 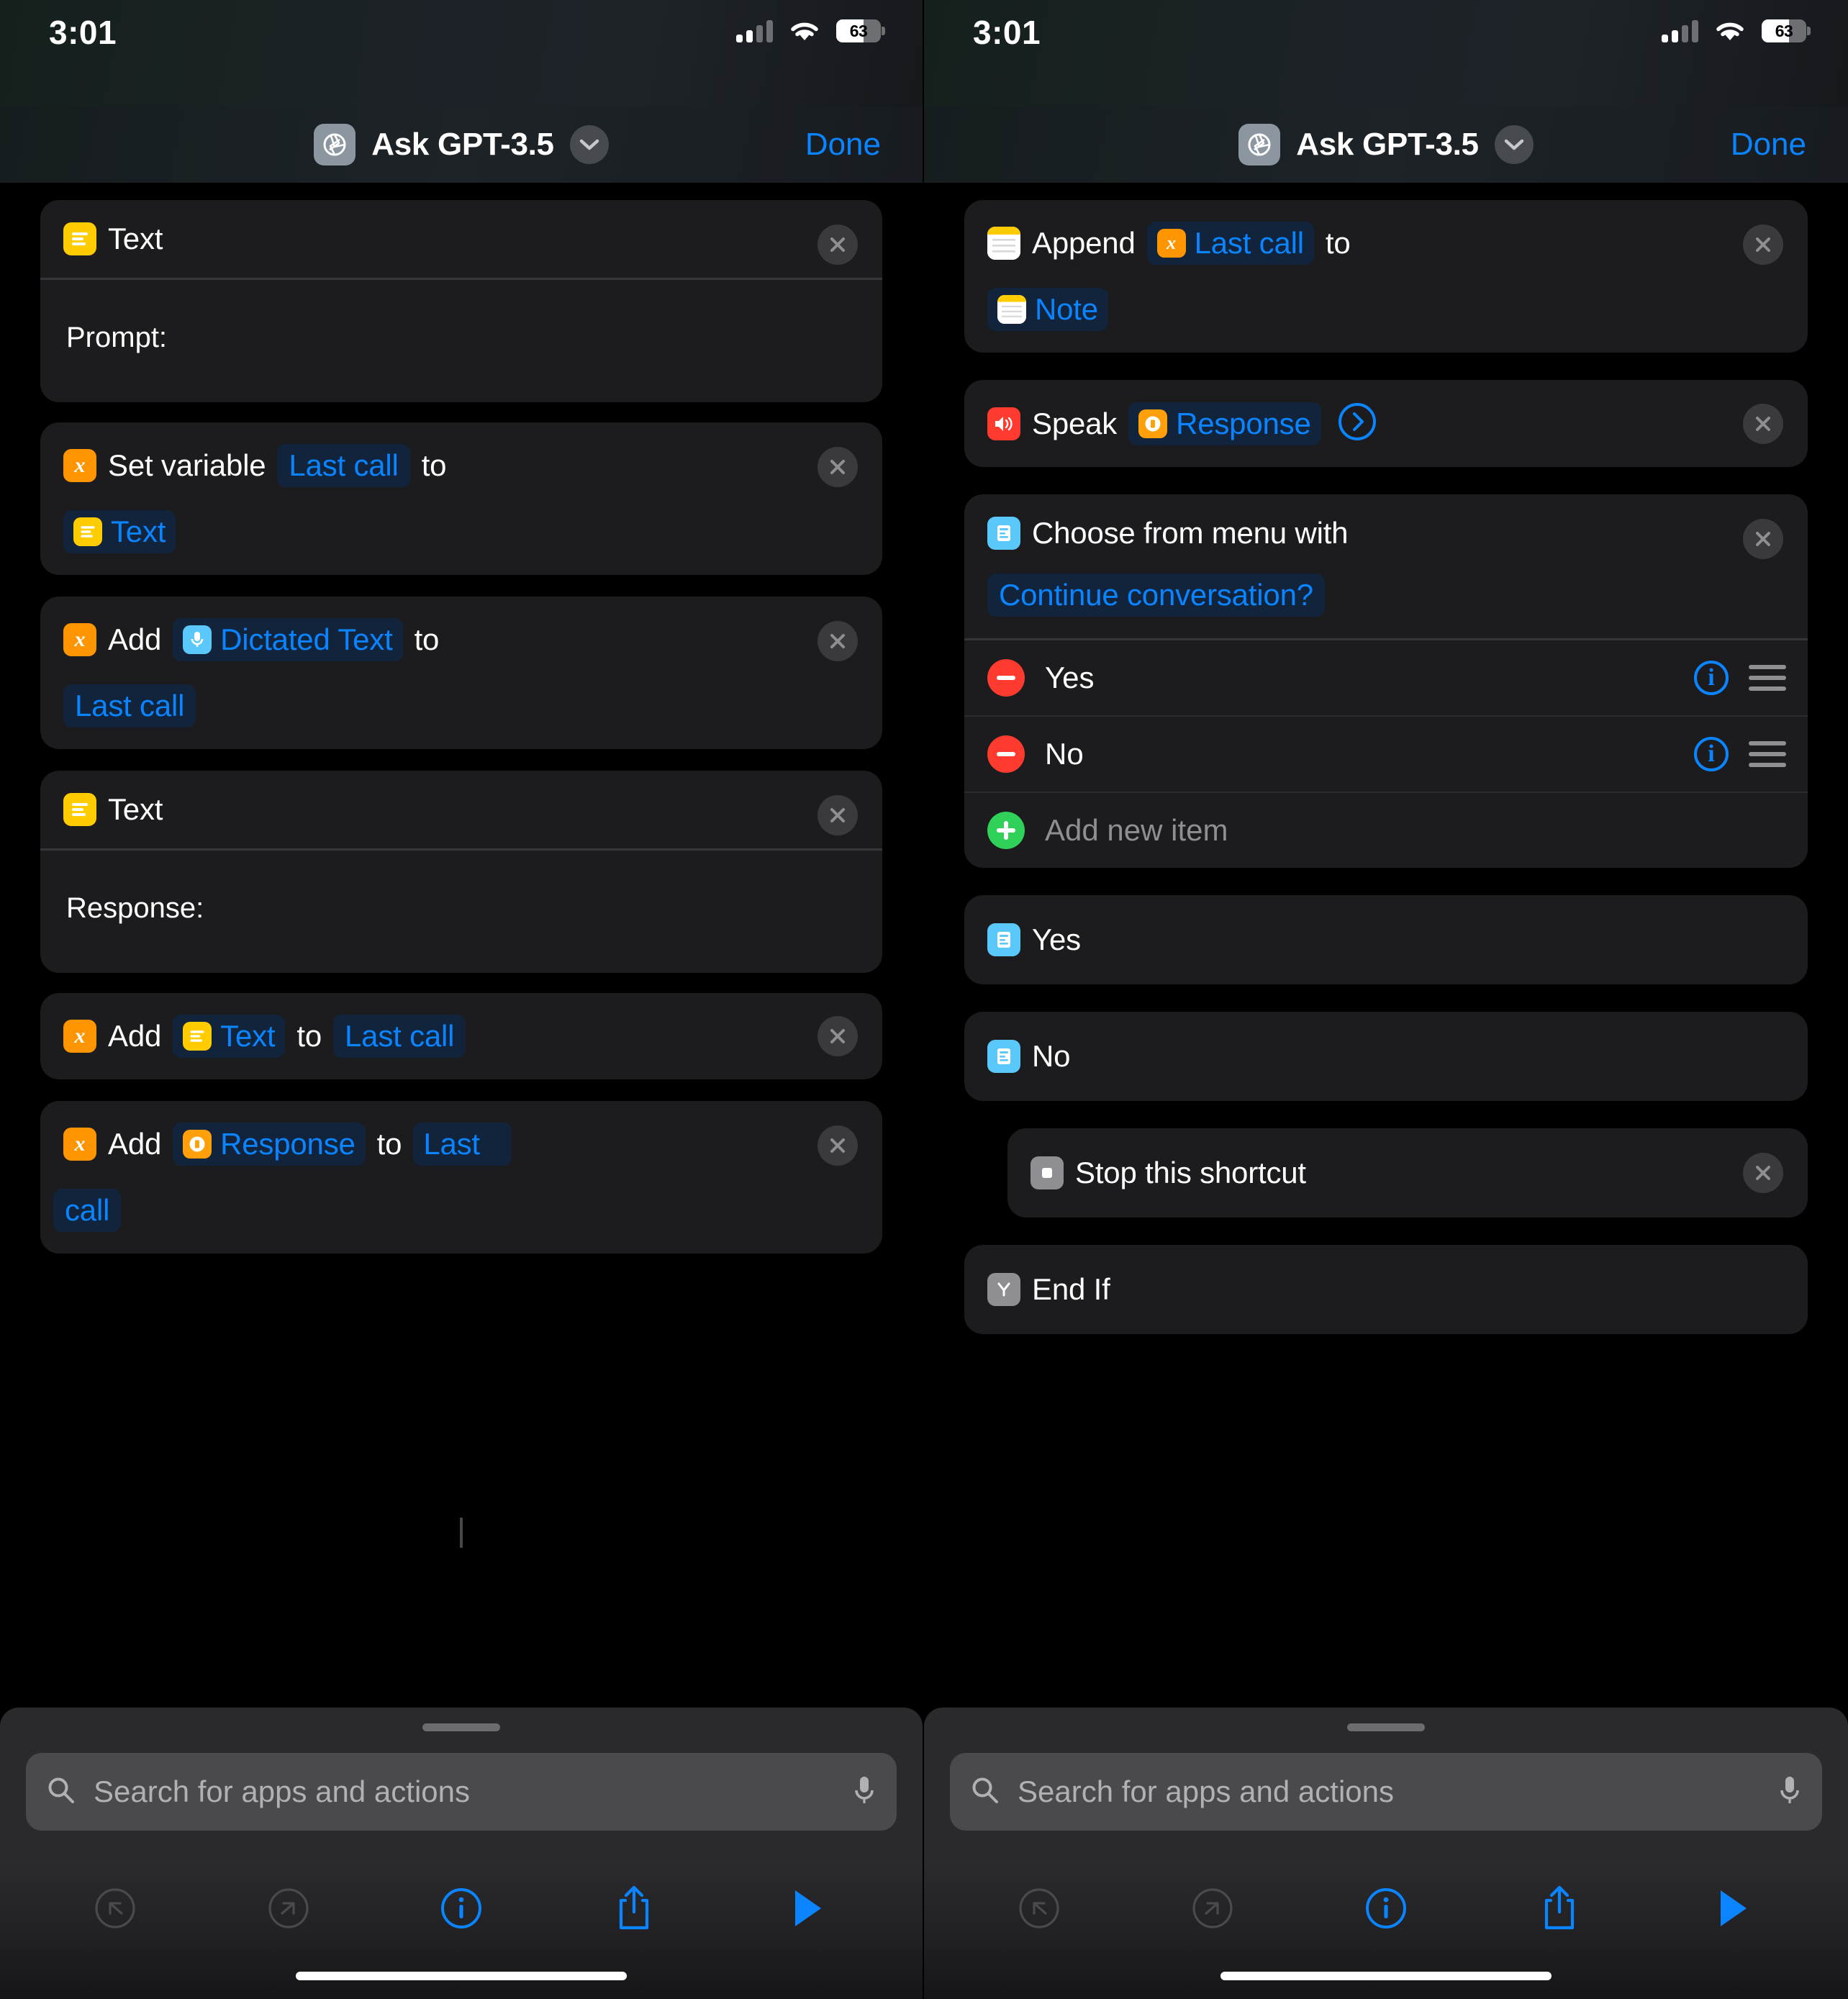 What do you see at coordinates (1386, 755) in the screenshot?
I see `menu-item-row: No i` at bounding box center [1386, 755].